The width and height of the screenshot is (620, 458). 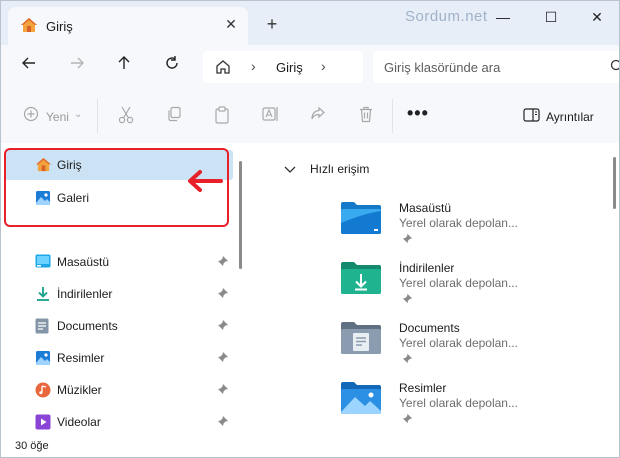 What do you see at coordinates (614, 183) in the screenshot?
I see `main-scrollbar` at bounding box center [614, 183].